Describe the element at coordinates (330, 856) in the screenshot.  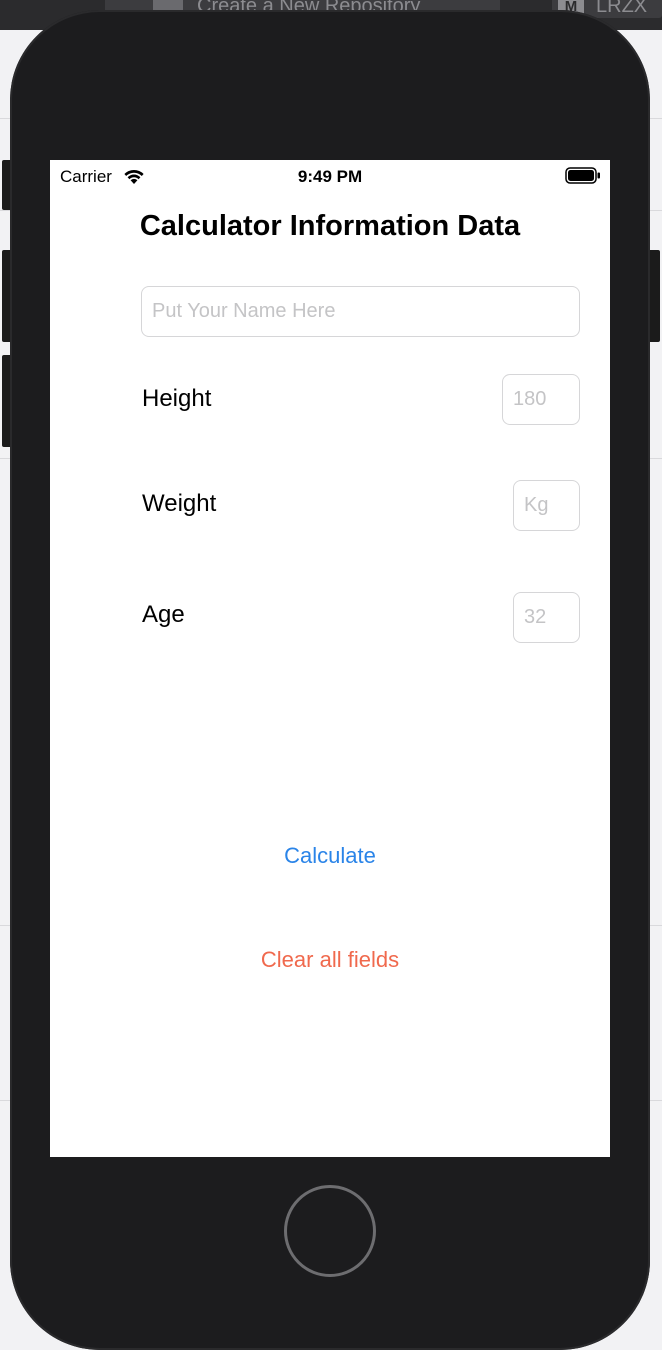
I see `calculate-button: Calculate` at that location.